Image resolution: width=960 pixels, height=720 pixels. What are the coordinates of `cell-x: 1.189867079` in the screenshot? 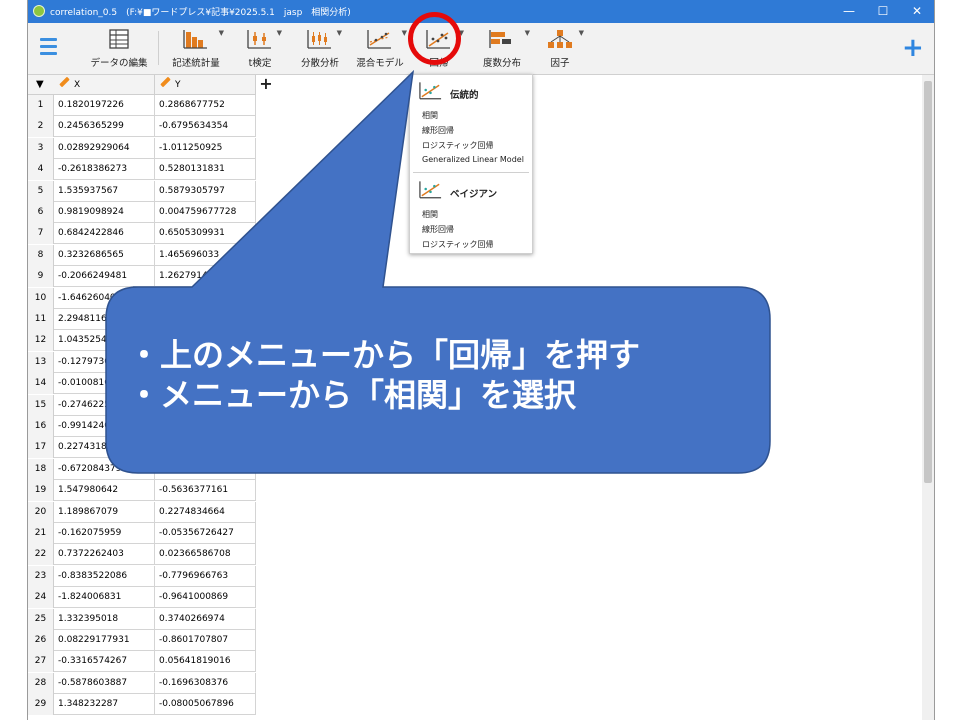 It's located at (104, 512).